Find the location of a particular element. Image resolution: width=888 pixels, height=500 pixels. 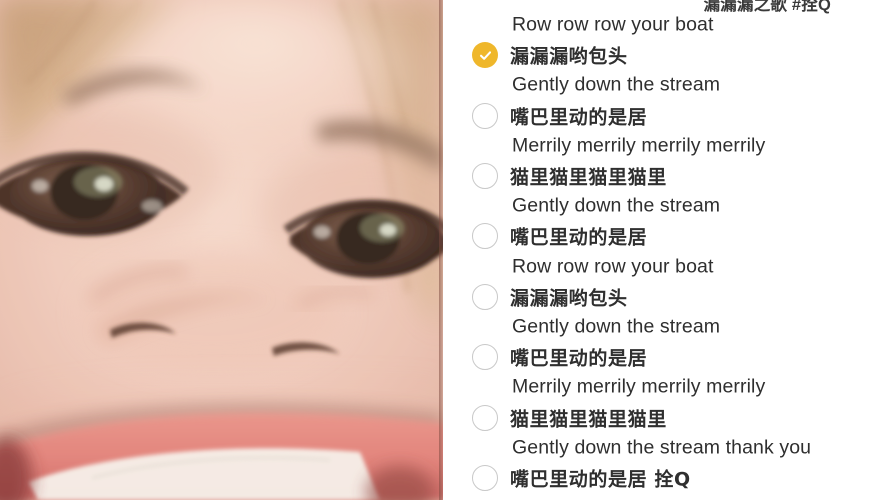

lyric-row-text: 嘴巴里动的是居 拴Q is located at coordinates (600, 479).